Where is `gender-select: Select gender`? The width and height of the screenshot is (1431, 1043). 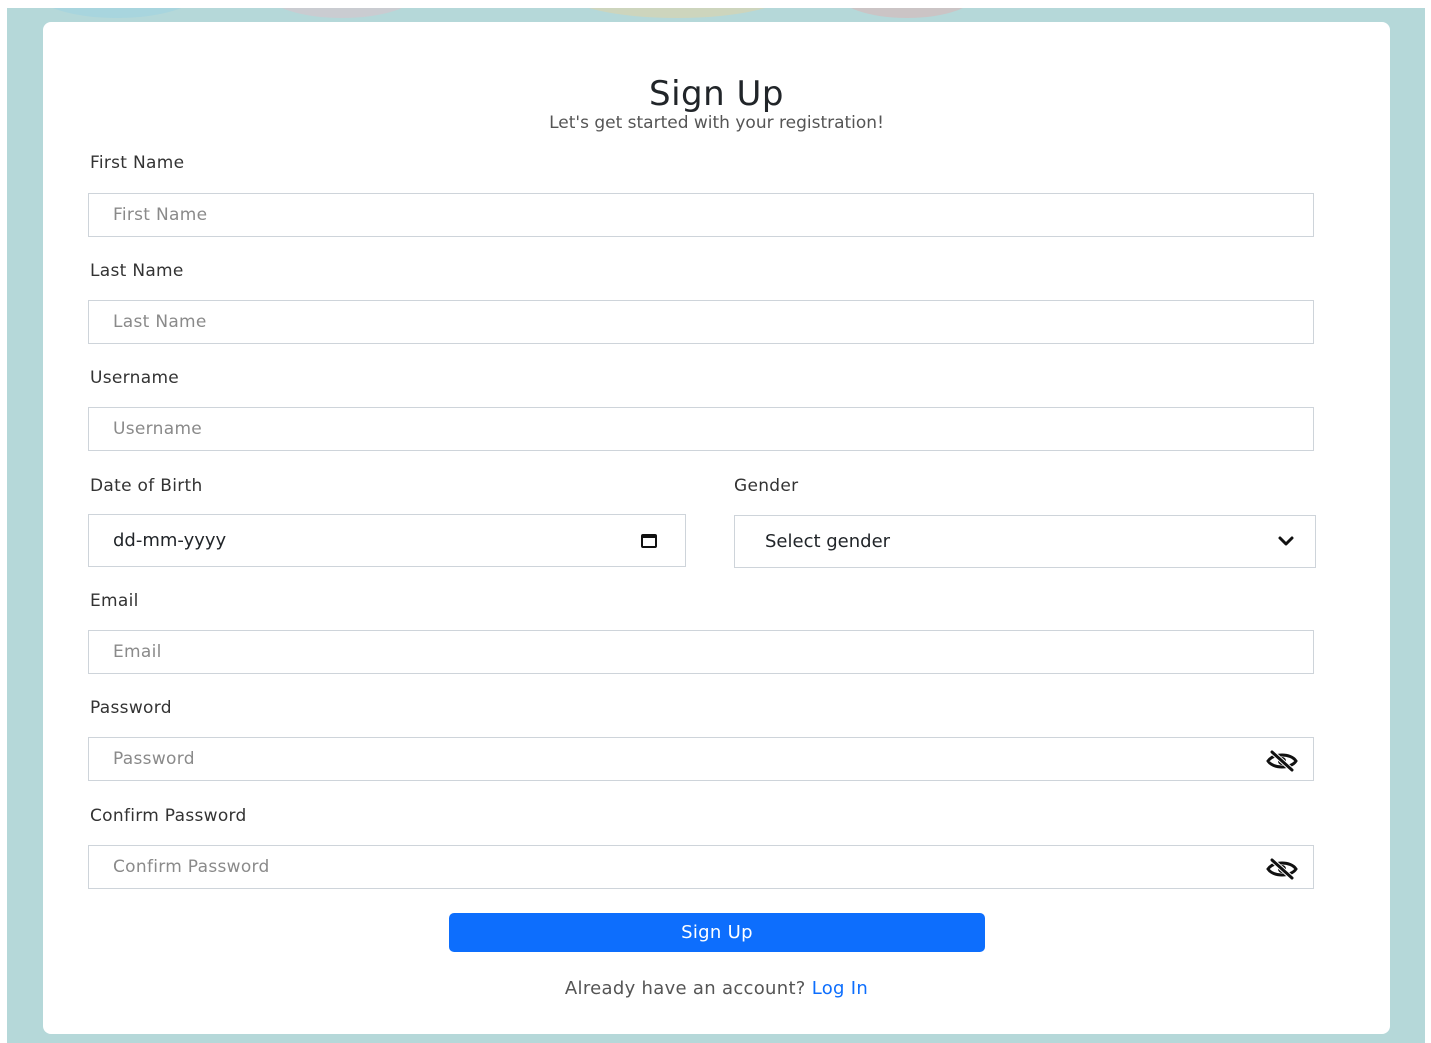
gender-select: Select gender is located at coordinates (1025, 541).